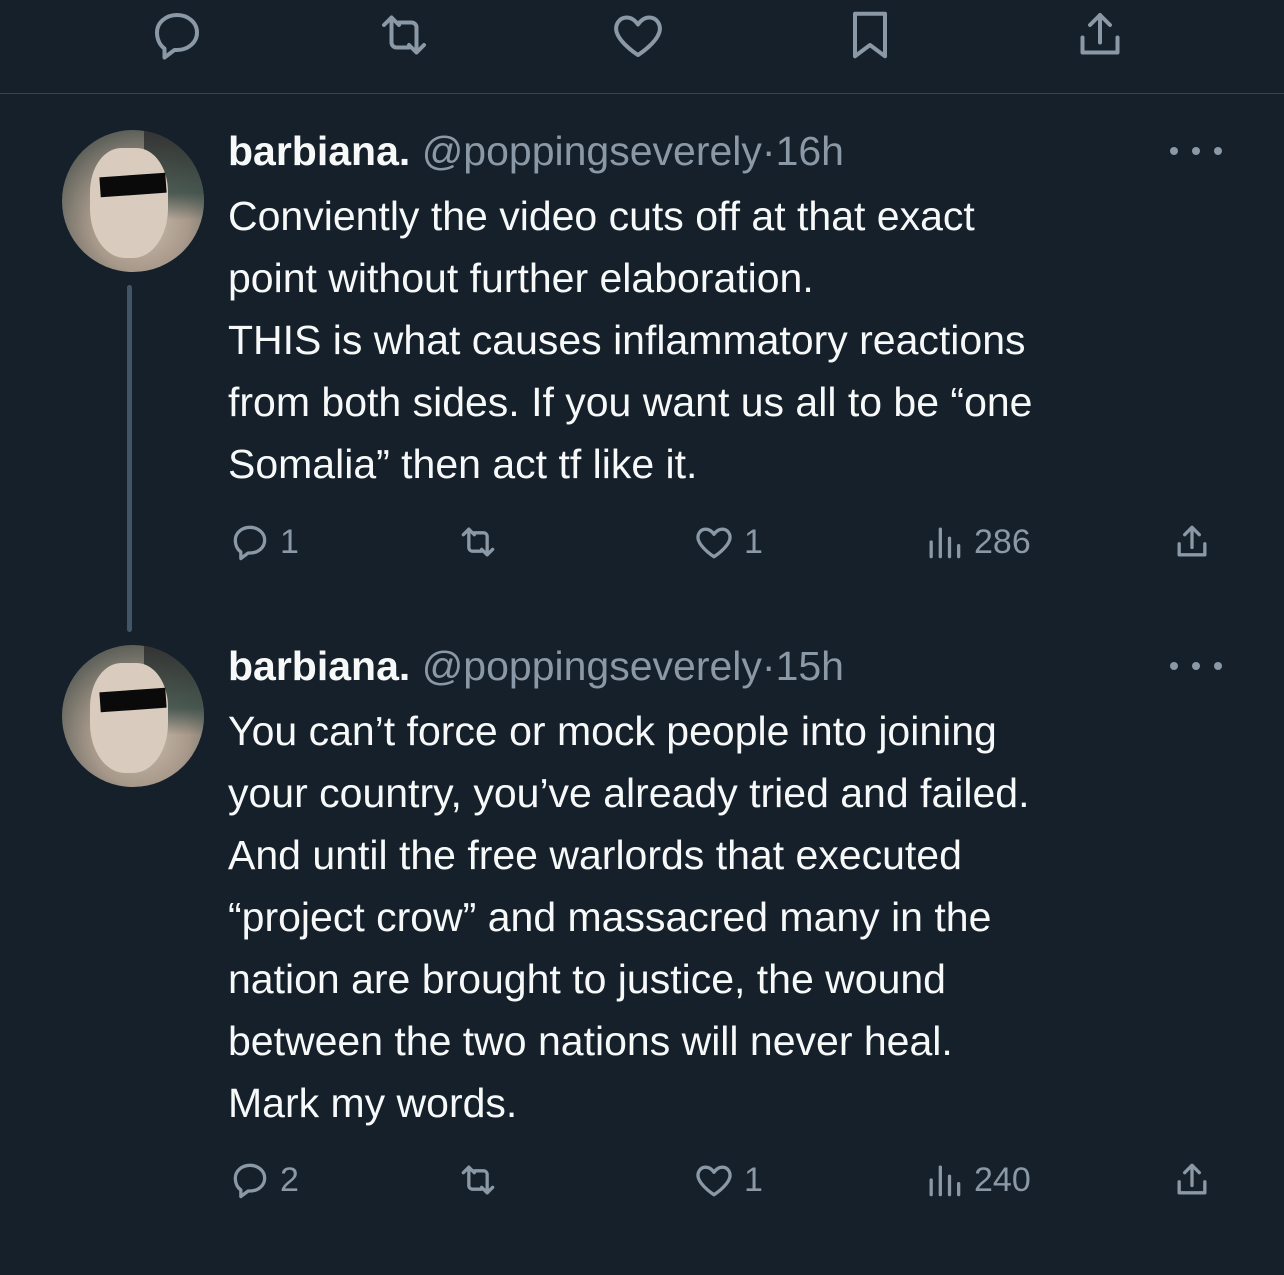 The image size is (1284, 1275). What do you see at coordinates (1002, 1179) in the screenshot?
I see `view-count: 240` at bounding box center [1002, 1179].